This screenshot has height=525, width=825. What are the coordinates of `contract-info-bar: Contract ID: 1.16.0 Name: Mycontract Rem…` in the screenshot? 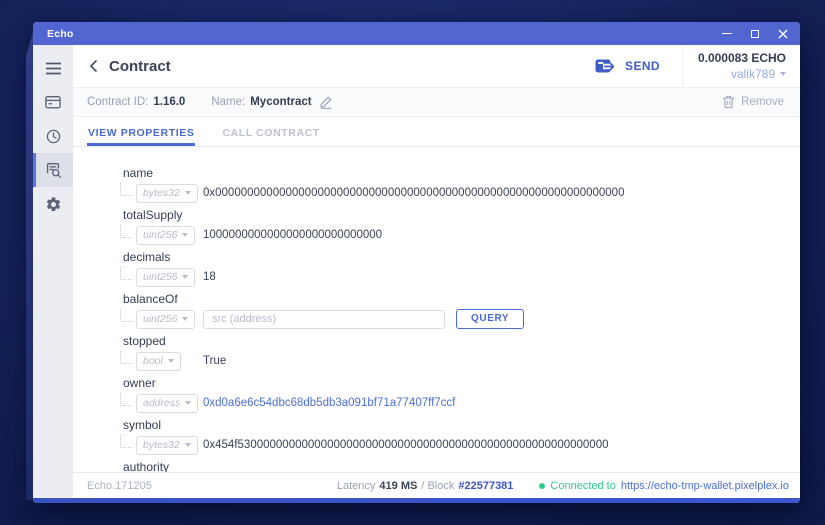 It's located at (436, 102).